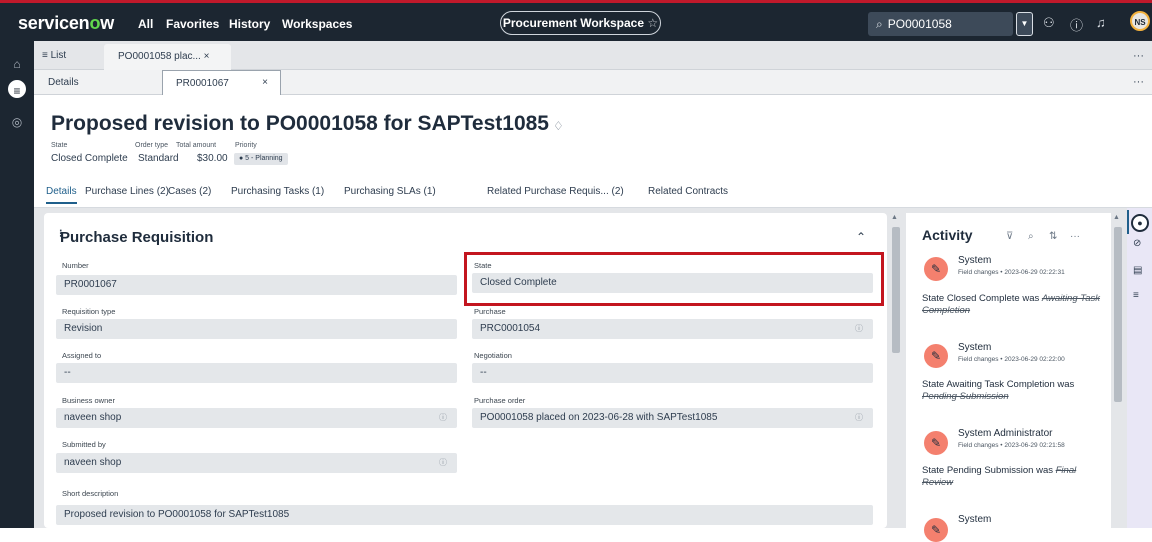  Describe the element at coordinates (89, 311) in the screenshot. I see `requisition-type-label: Requisition type` at that location.